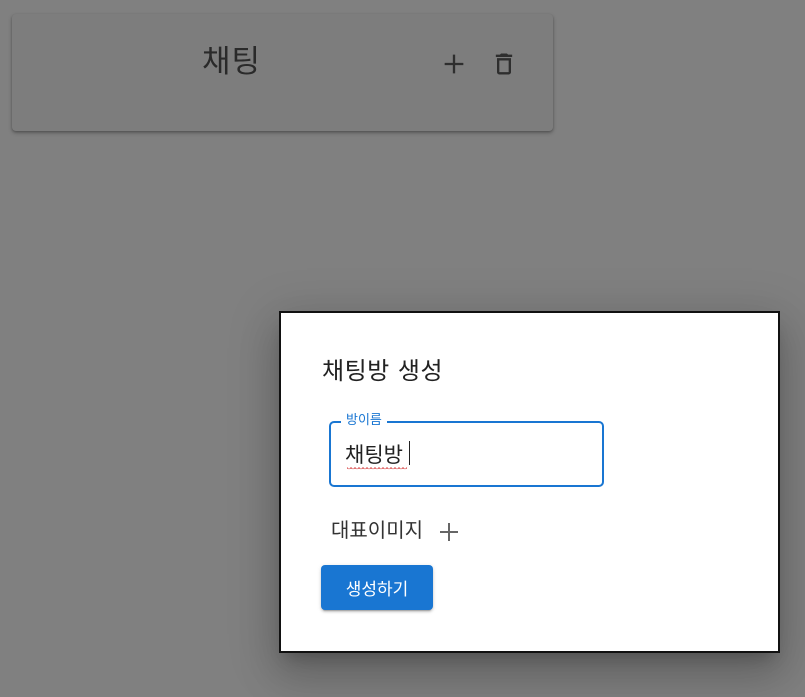 Image resolution: width=805 pixels, height=697 pixels. I want to click on delete-chat-room-button, so click(504, 64).